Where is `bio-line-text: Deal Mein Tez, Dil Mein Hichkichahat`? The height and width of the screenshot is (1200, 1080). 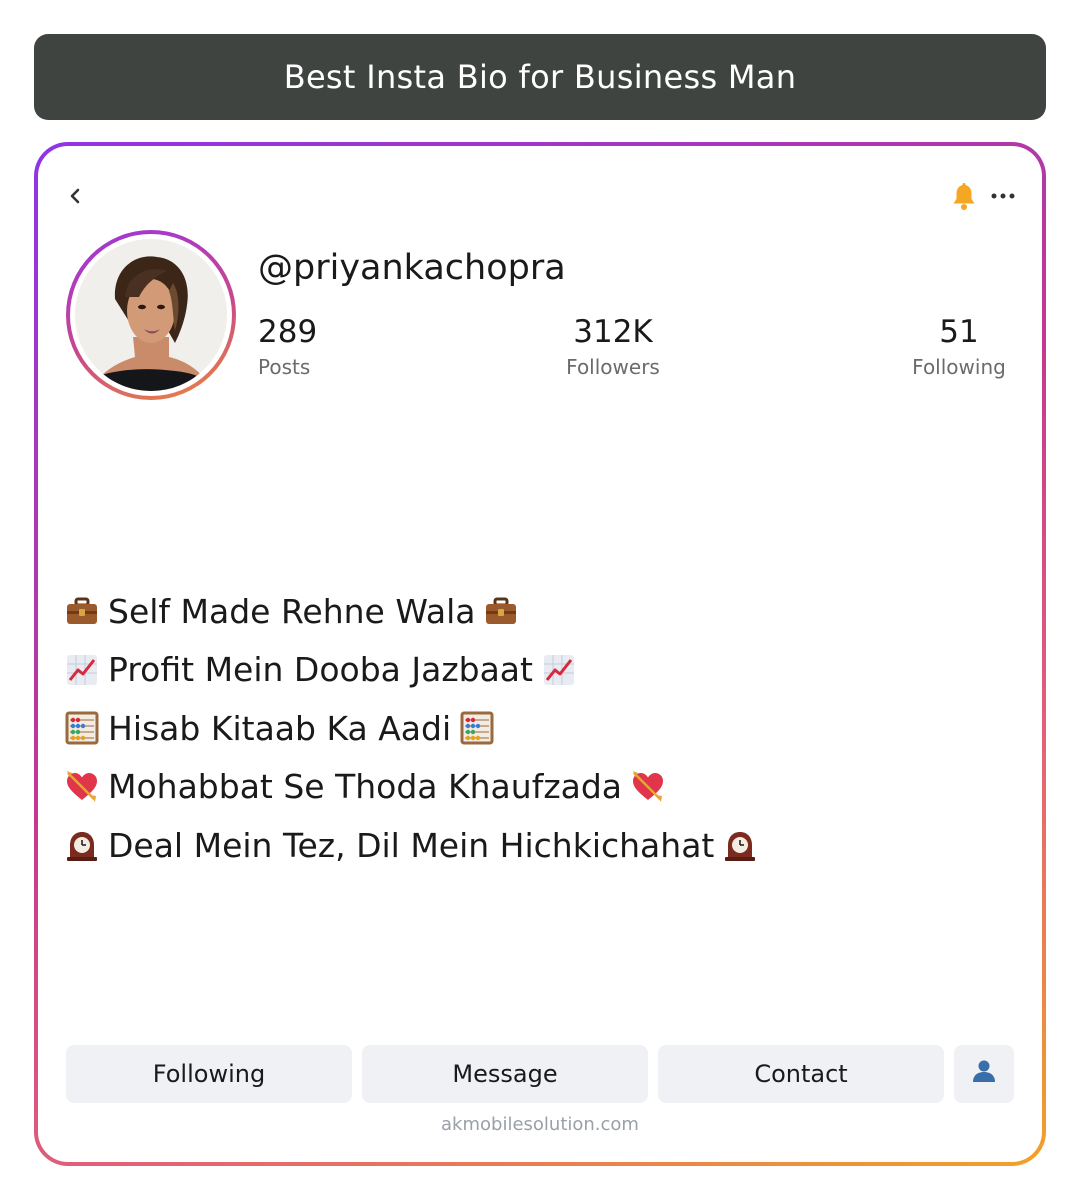
bio-line-text: Deal Mein Tez, Dil Mein Hichkichahat is located at coordinates (411, 845).